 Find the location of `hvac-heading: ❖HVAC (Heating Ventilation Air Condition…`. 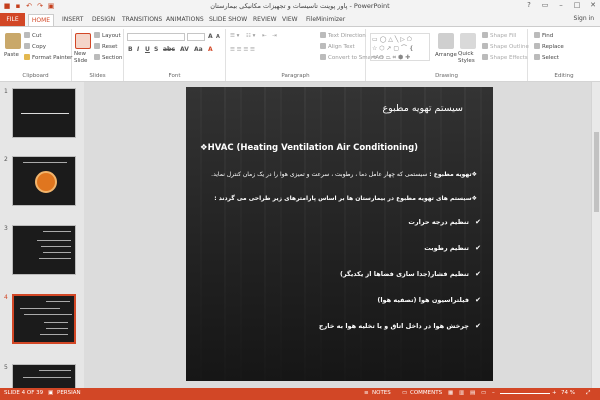

hvac-heading: ❖HVAC (Heating Ventilation Air Condition… is located at coordinates (309, 148).